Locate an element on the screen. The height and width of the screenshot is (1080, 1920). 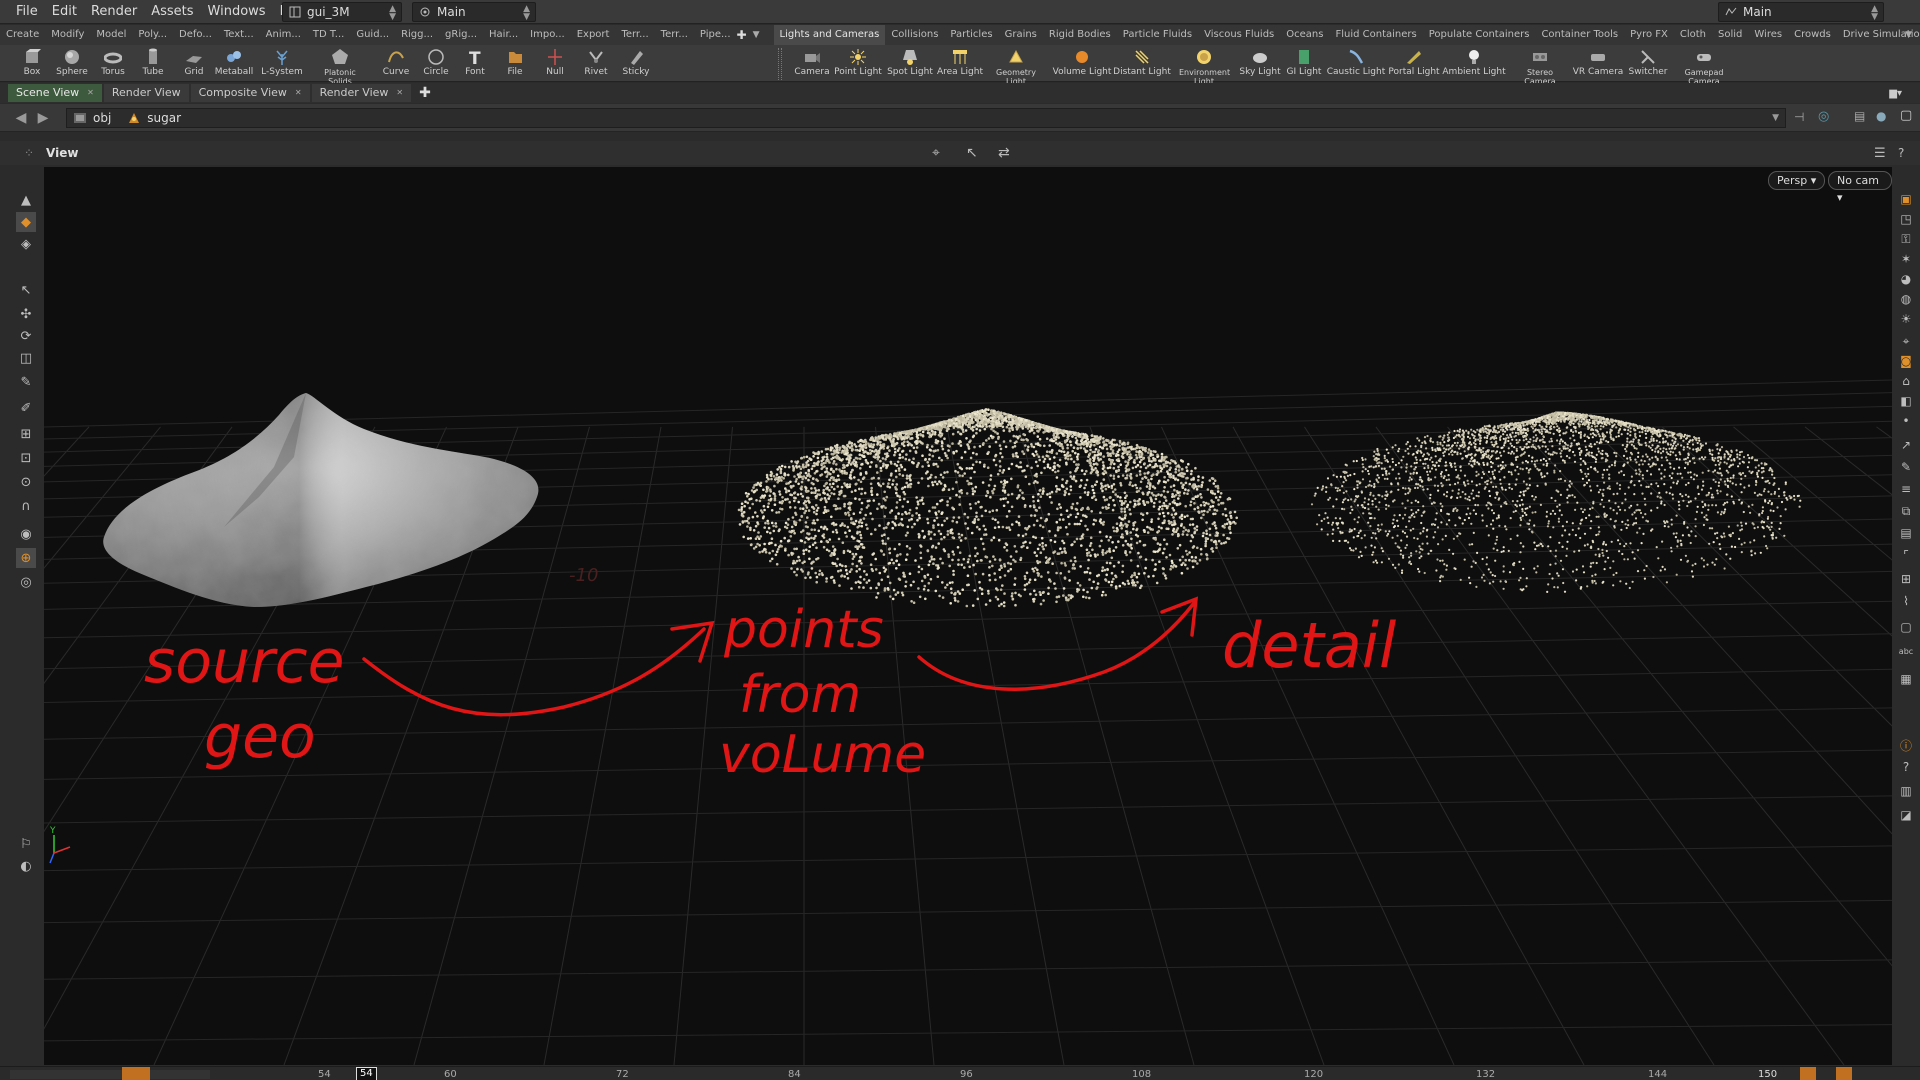
display-icon: ◐ is located at coordinates (26, 866).